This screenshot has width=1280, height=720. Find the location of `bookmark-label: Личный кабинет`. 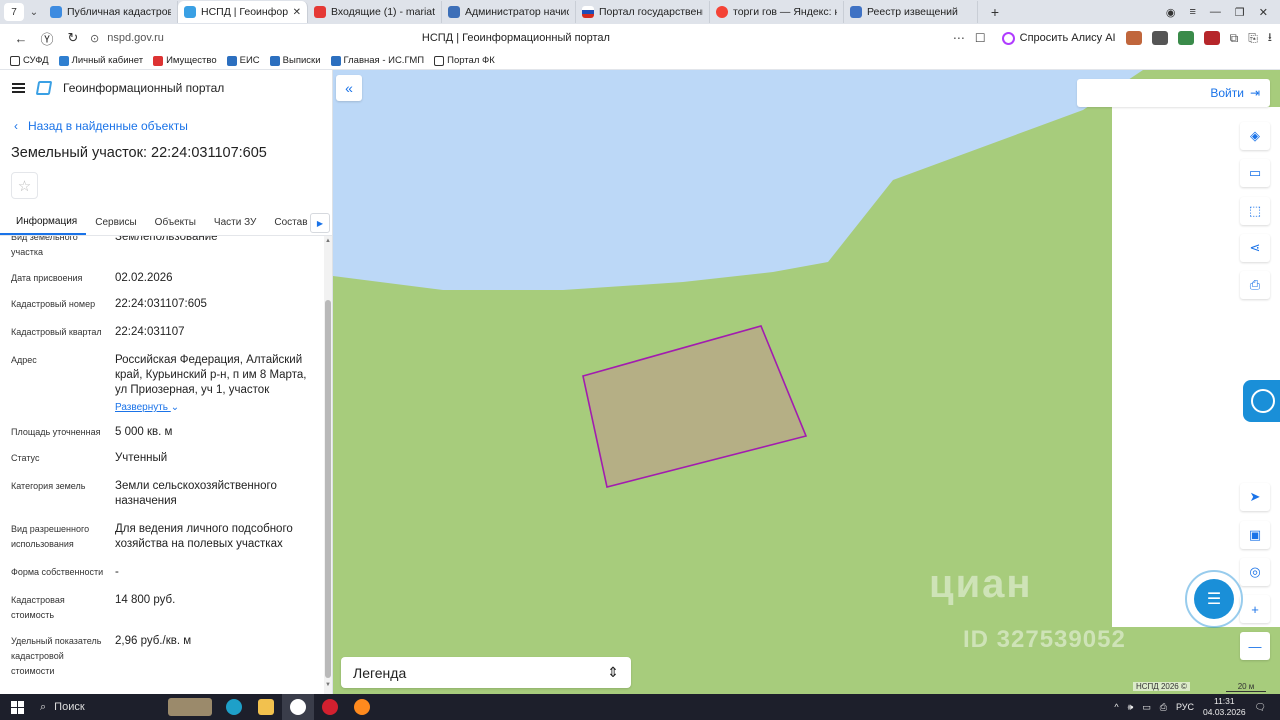

bookmark-label: Личный кабинет is located at coordinates (107, 60).